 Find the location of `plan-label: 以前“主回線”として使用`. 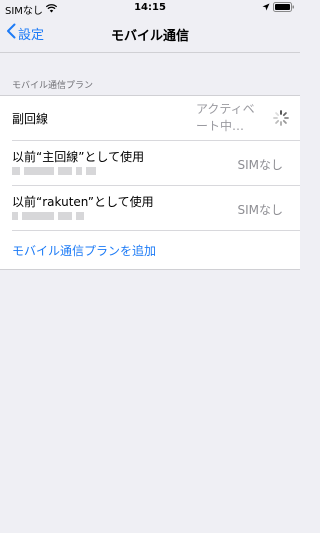

plan-label: 以前“主回線”として使用 is located at coordinates (78, 157).